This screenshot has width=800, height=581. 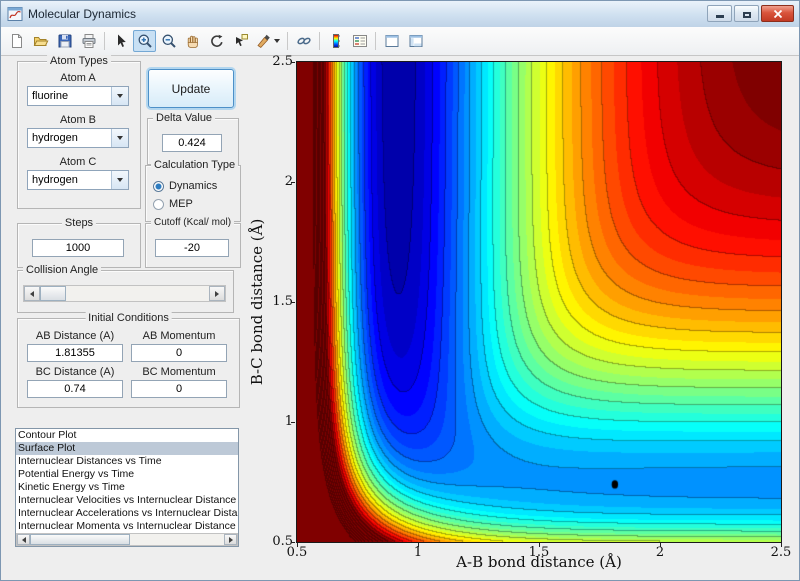 I want to click on slider-left-arrow, so click(x=32, y=293).